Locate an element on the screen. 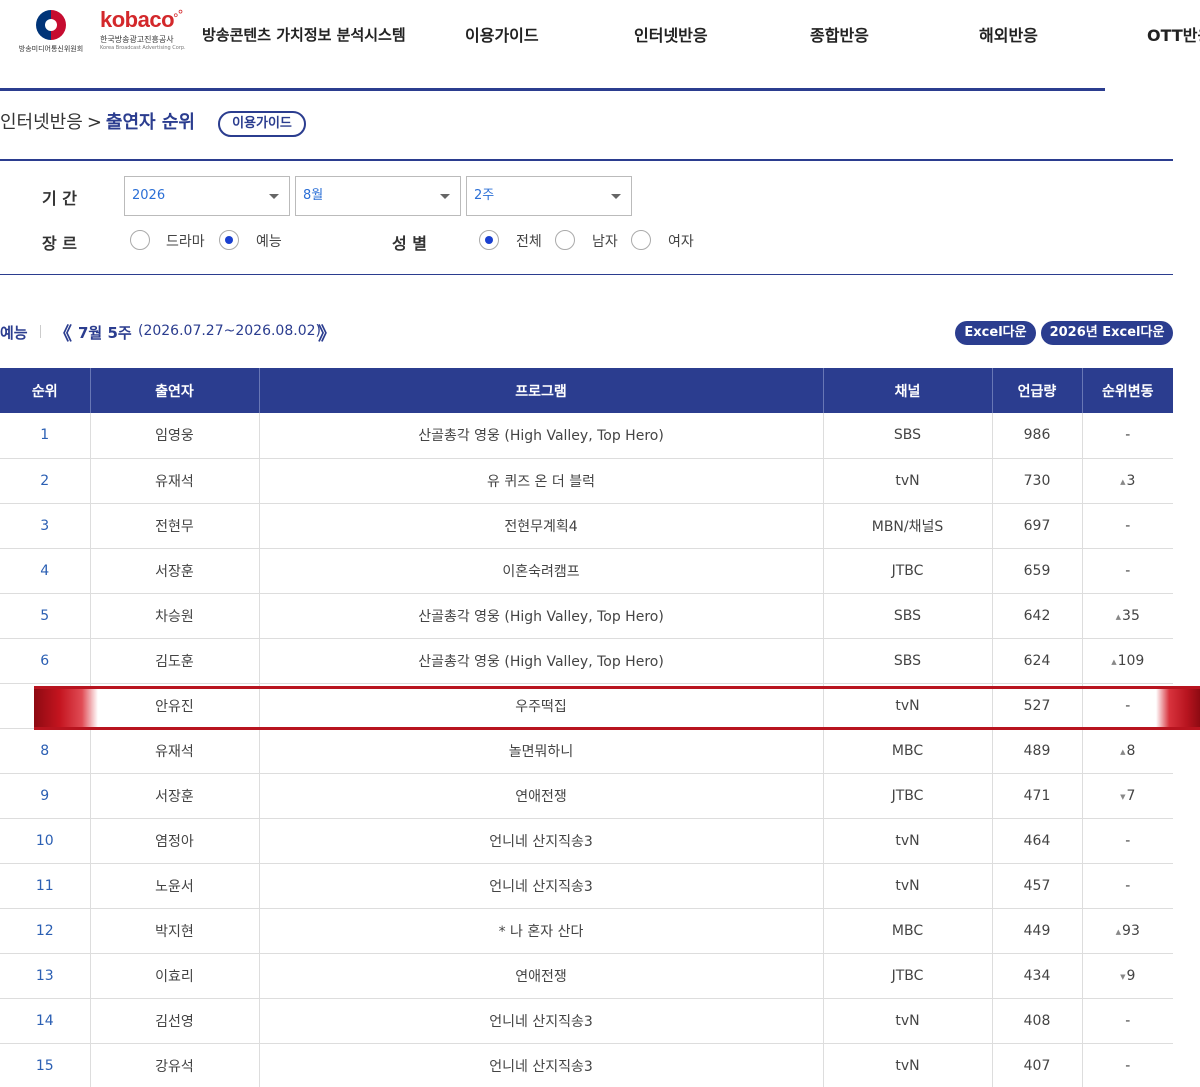  col-rank: 순위 is located at coordinates (45, 390).